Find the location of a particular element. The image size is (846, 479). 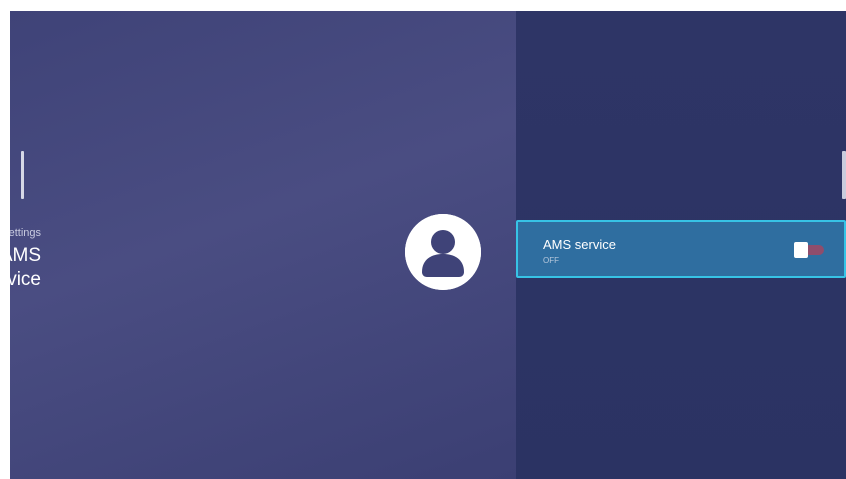

setting-status: OFF is located at coordinates (551, 260).